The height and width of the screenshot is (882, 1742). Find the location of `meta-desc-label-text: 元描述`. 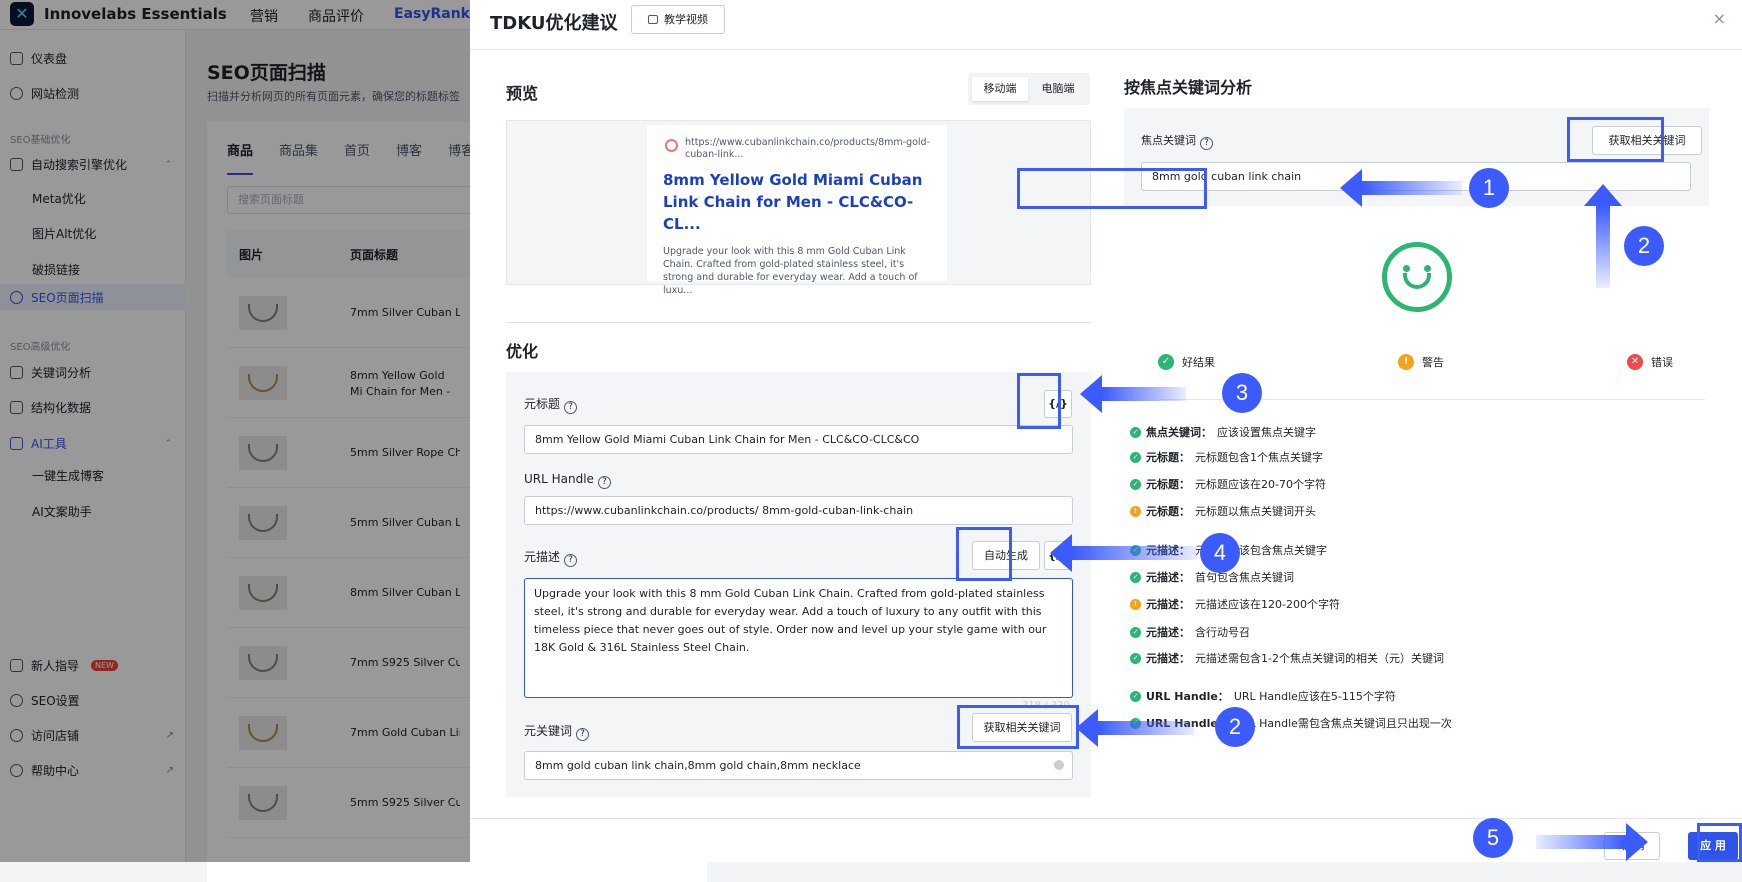

meta-desc-label-text: 元描述 is located at coordinates (542, 557).